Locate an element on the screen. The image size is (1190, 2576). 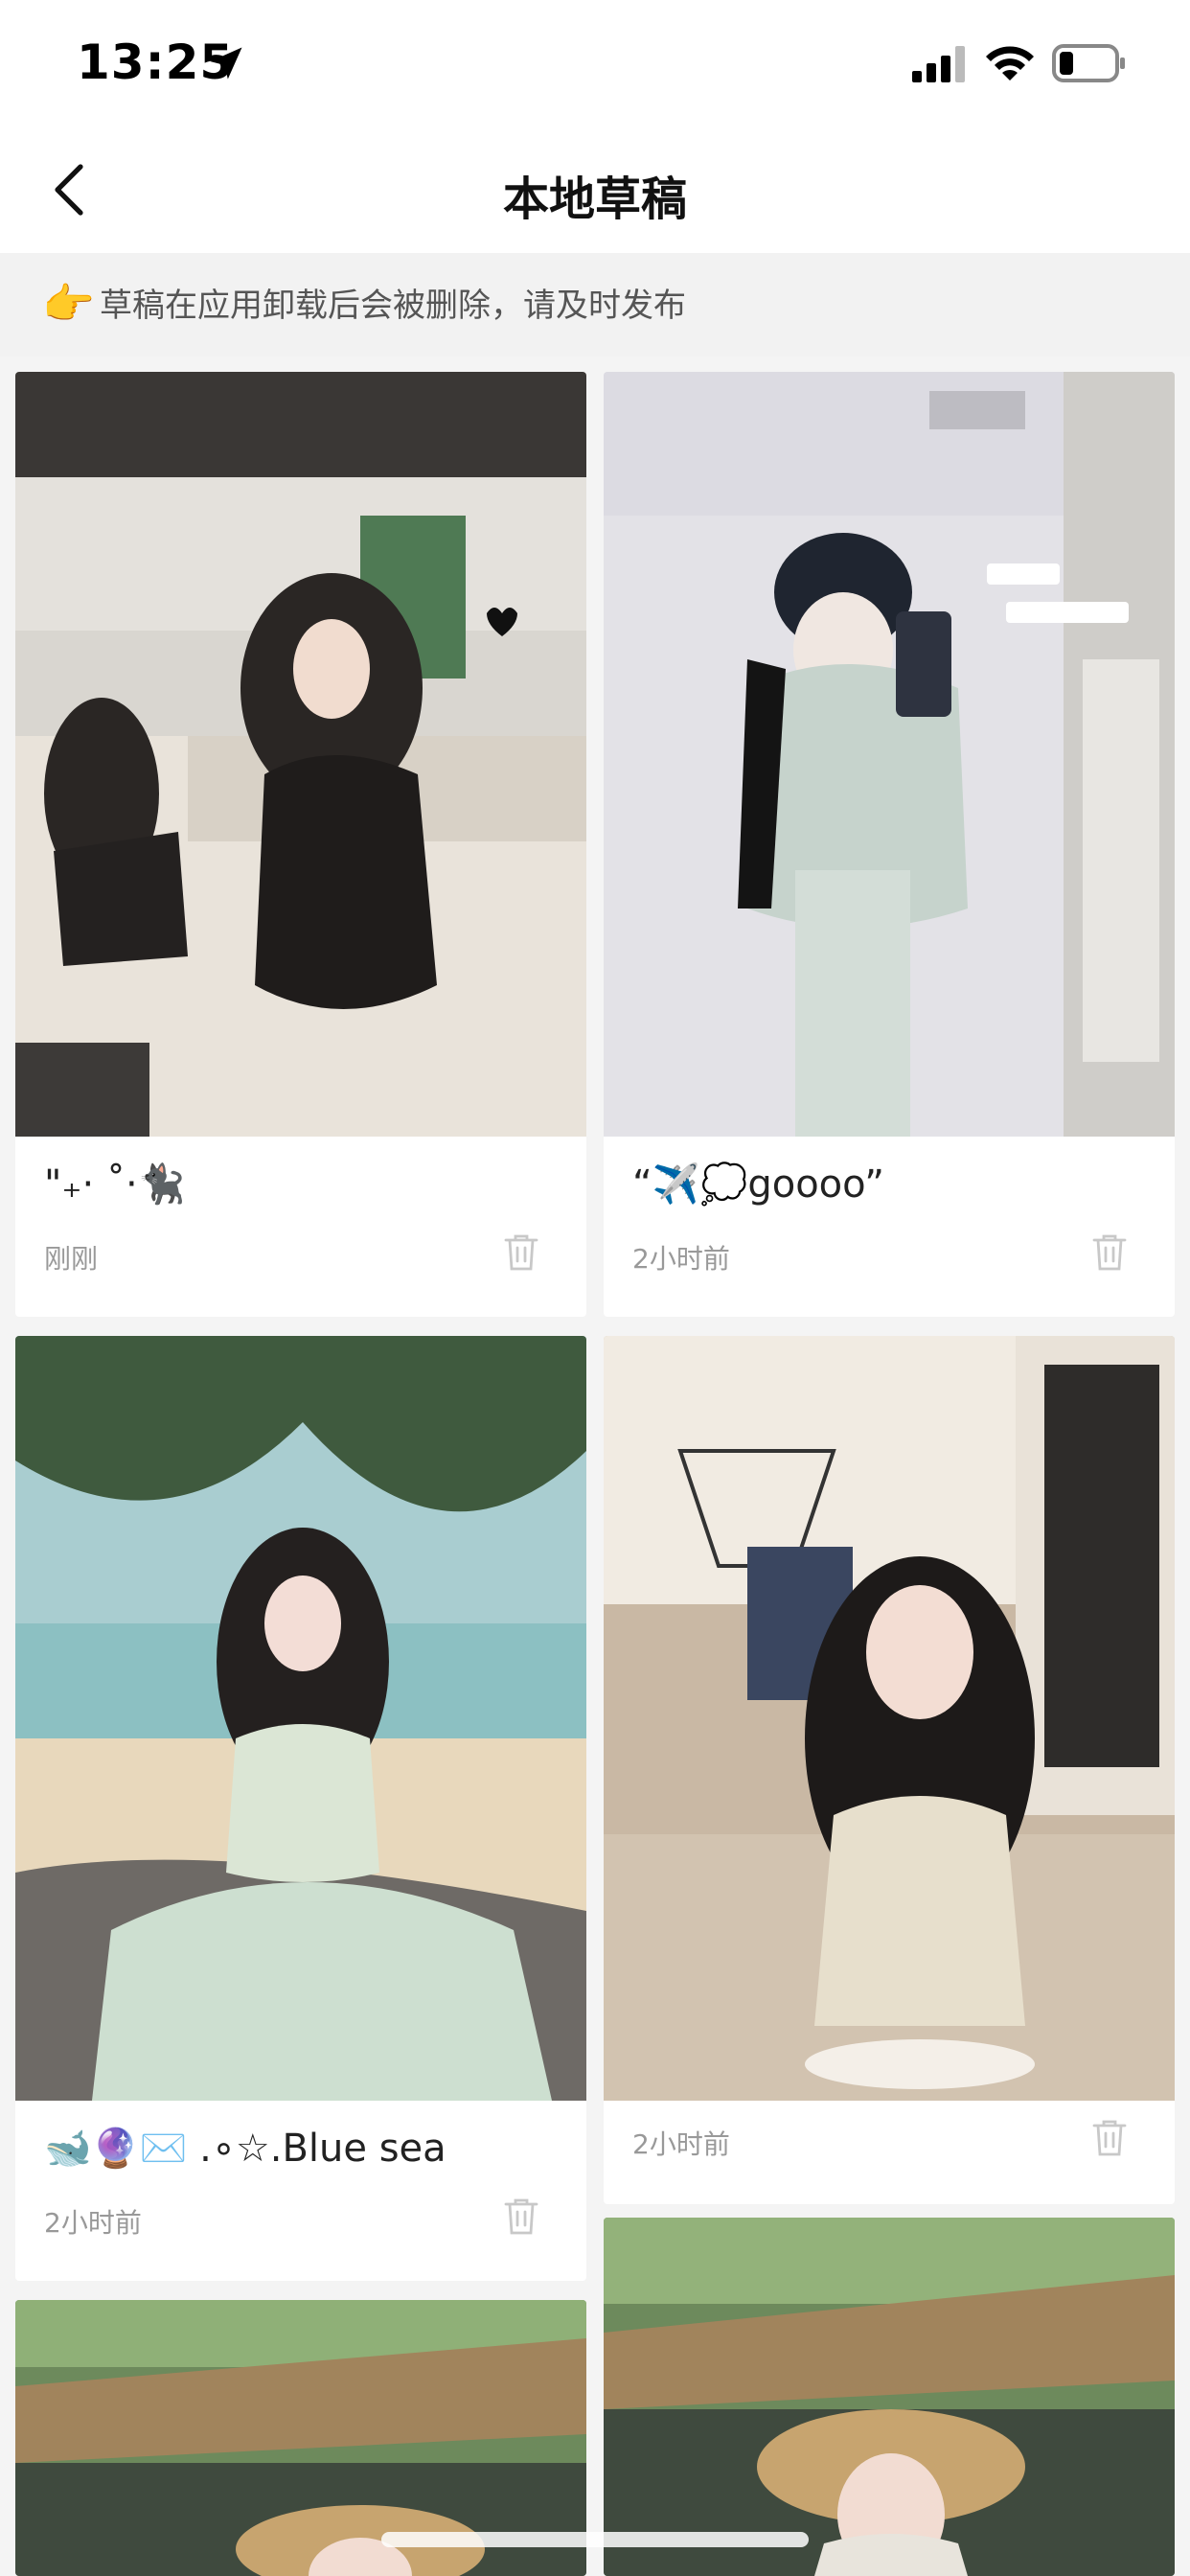
battery-icon is located at coordinates (1089, 63).